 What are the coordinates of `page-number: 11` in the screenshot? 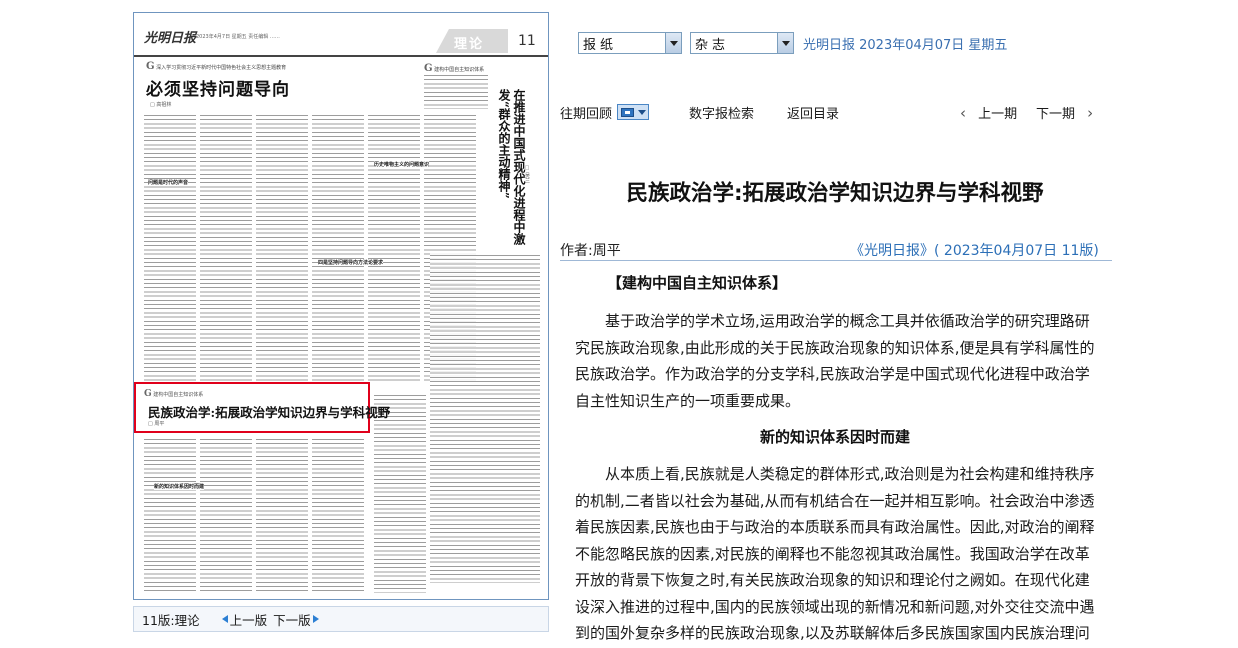 It's located at (527, 41).